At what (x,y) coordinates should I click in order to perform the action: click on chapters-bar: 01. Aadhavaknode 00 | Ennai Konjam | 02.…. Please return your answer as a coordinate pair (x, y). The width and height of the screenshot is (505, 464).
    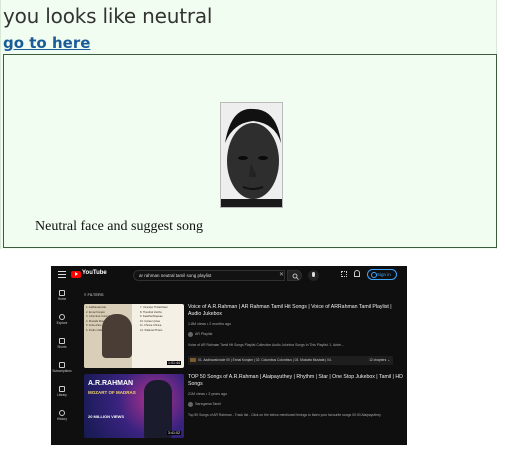
    Looking at the image, I should click on (290, 360).